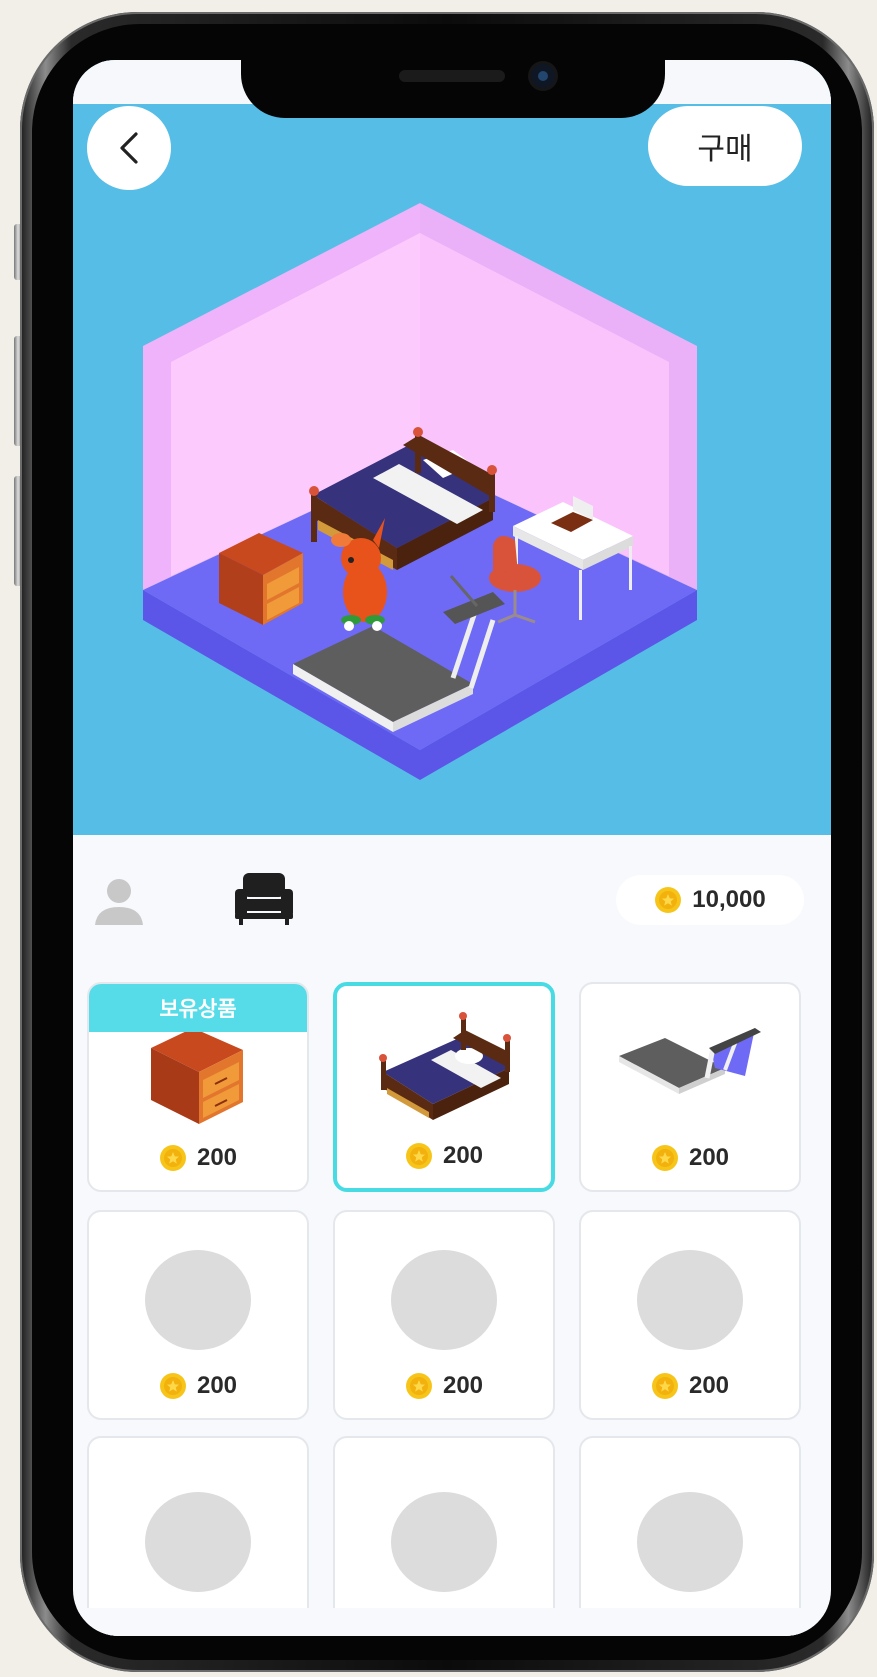 The width and height of the screenshot is (877, 1677). Describe the element at coordinates (452, 76) in the screenshot. I see `speaker-grille` at that location.